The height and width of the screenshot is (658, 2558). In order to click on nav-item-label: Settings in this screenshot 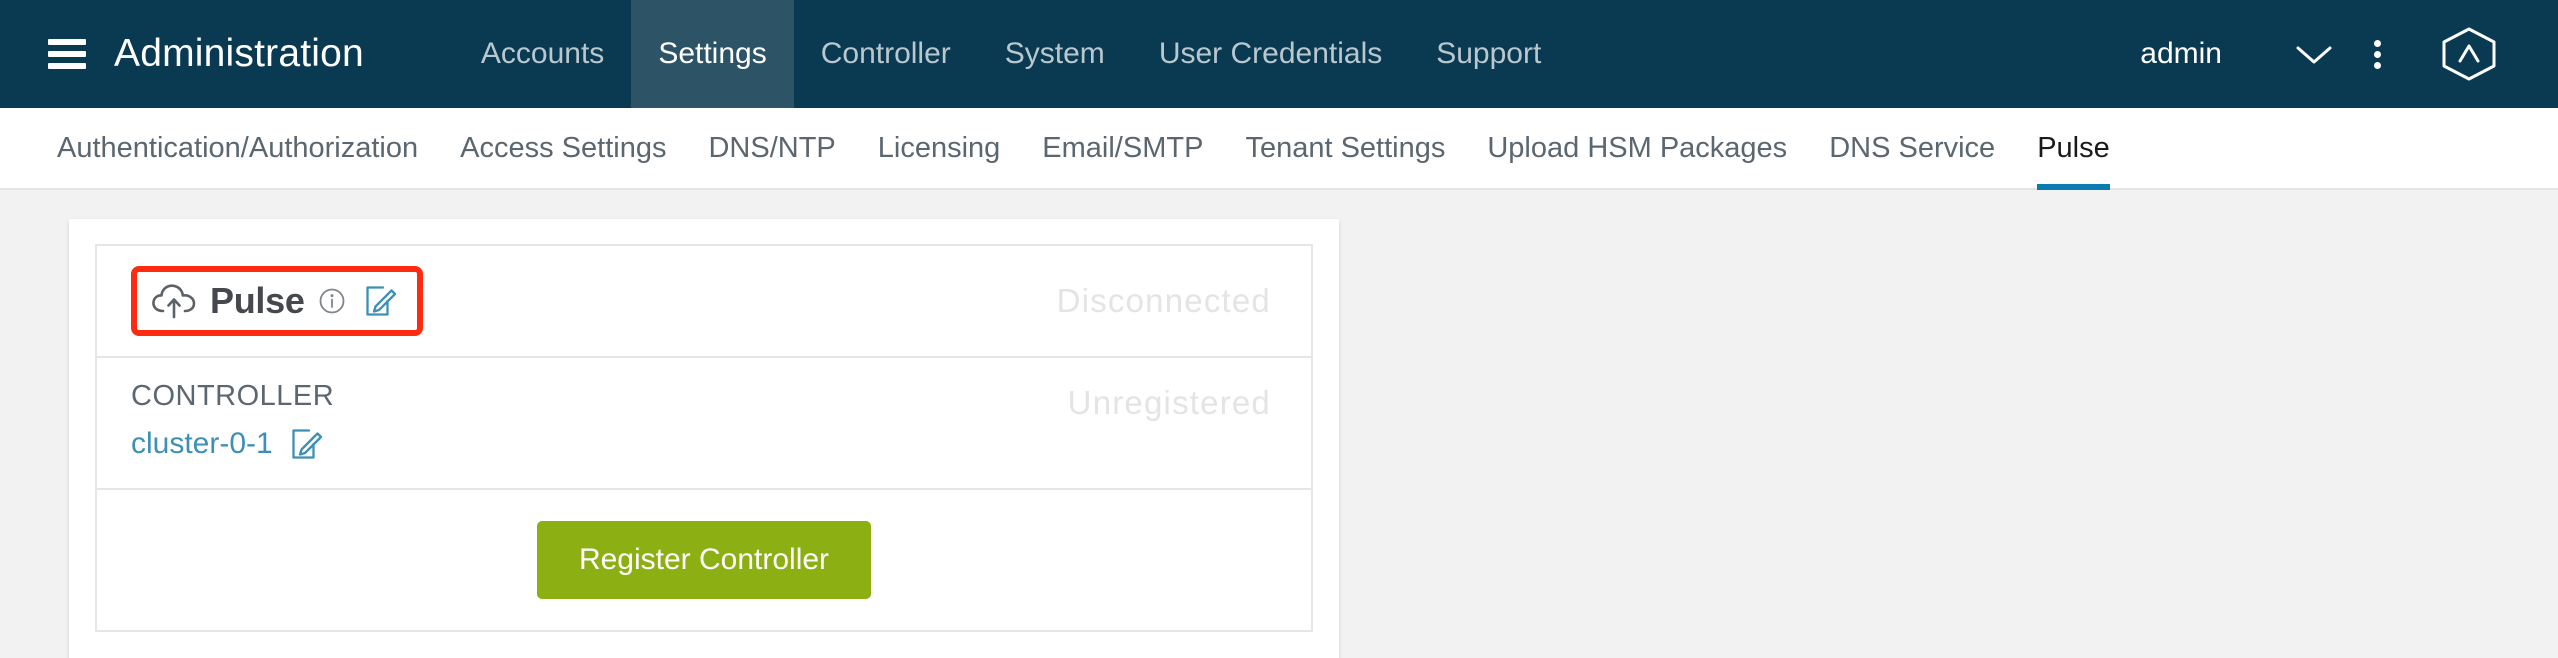, I will do `click(712, 53)`.